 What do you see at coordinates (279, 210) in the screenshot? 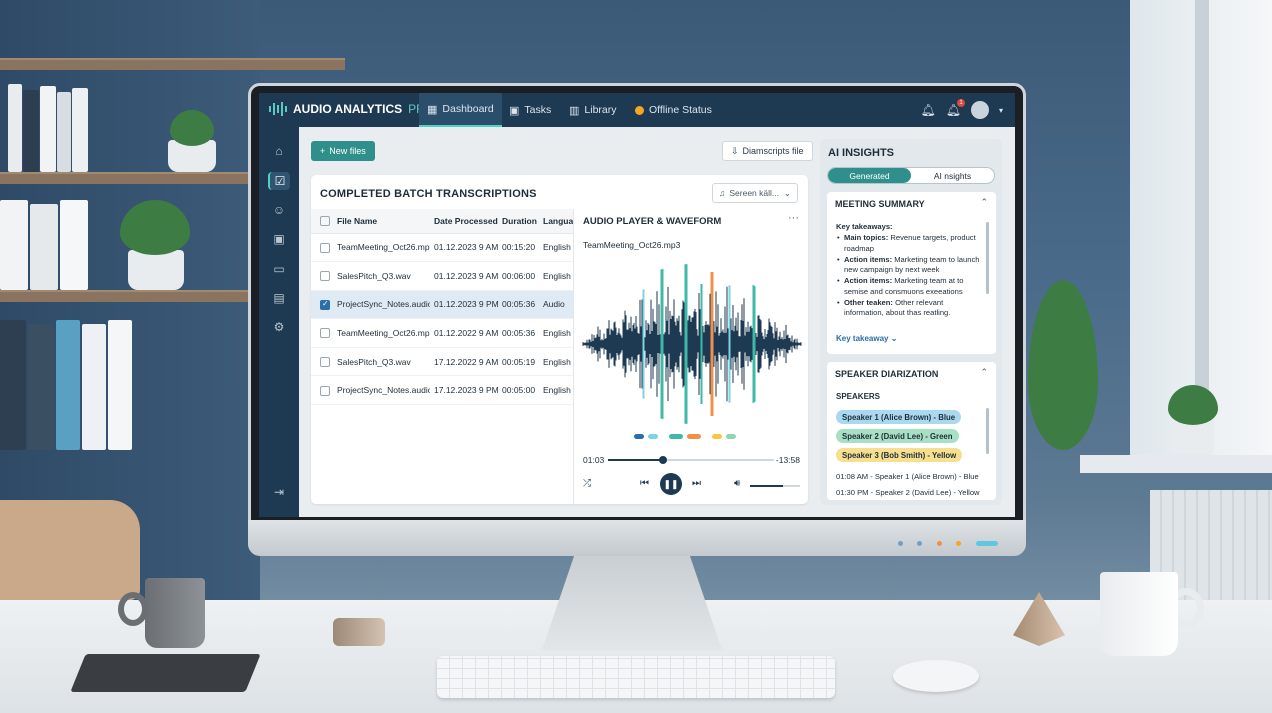
I see `users-icon: ☺` at bounding box center [279, 210].